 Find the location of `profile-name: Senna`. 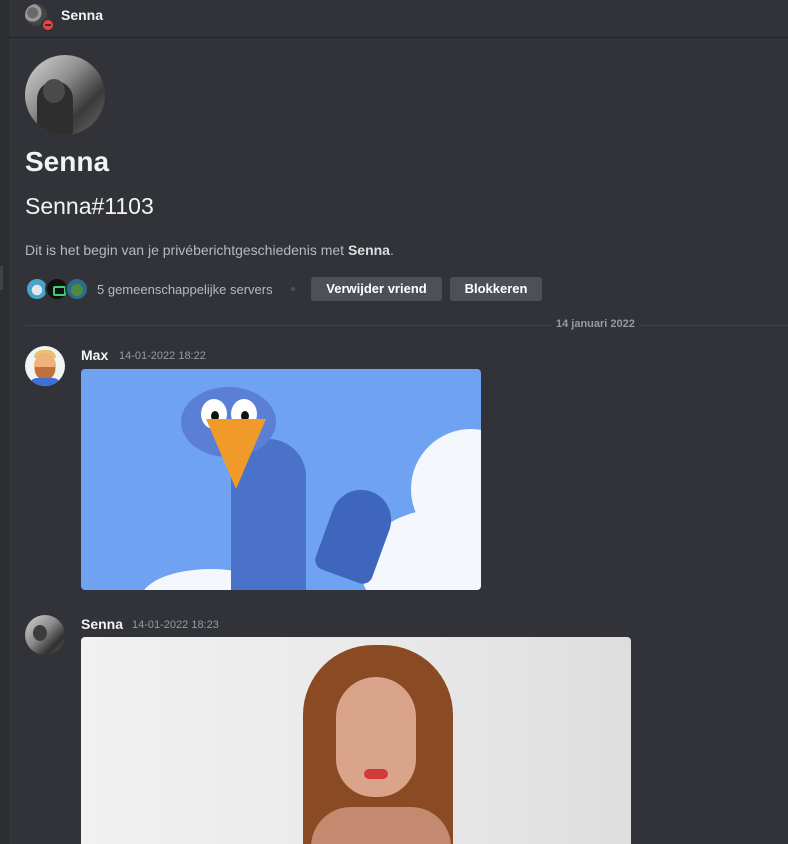

profile-name: Senna is located at coordinates (67, 161).